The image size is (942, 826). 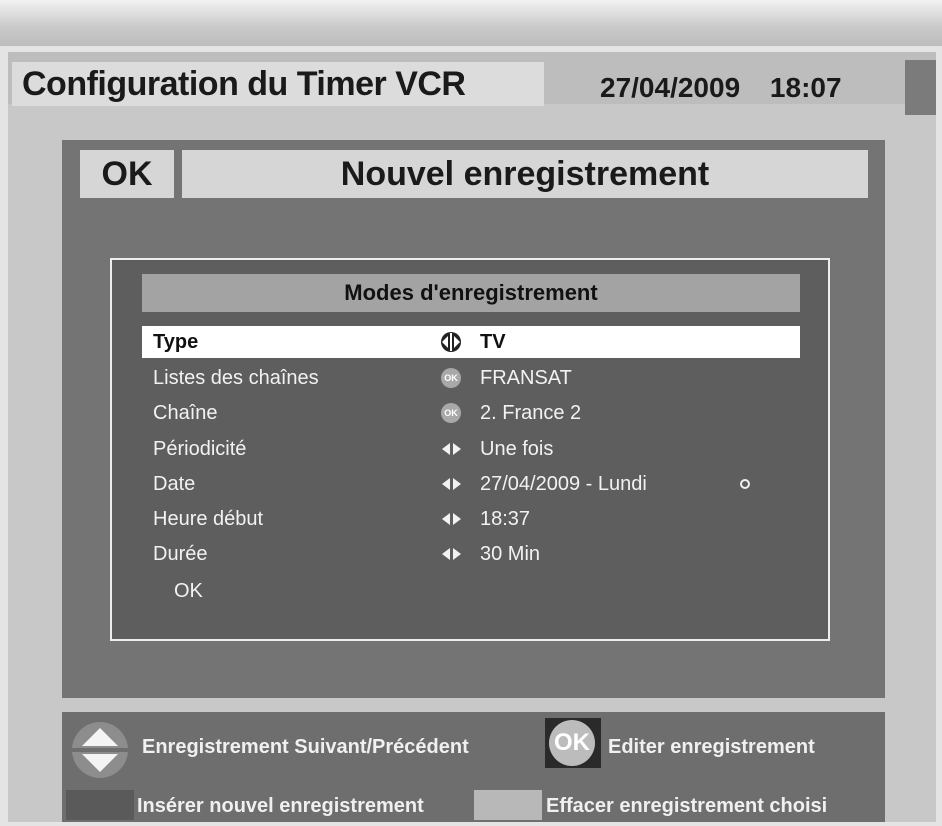 I want to click on ok-key-icon: OK, so click(x=573, y=743).